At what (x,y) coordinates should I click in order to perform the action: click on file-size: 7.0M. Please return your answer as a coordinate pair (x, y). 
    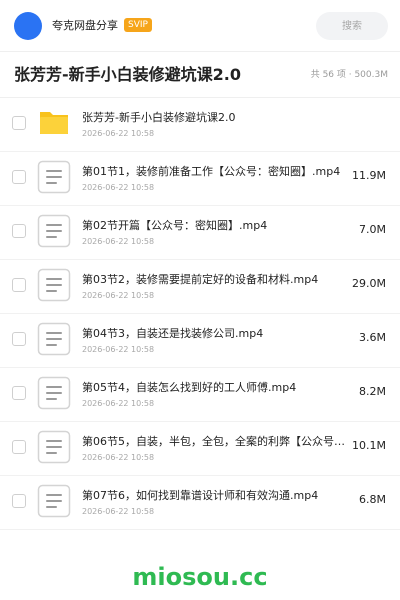
    Looking at the image, I should click on (372, 229).